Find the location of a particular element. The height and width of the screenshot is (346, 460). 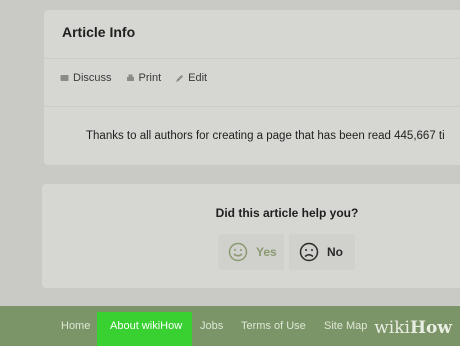

article-info-title: Article Info is located at coordinates (99, 32).